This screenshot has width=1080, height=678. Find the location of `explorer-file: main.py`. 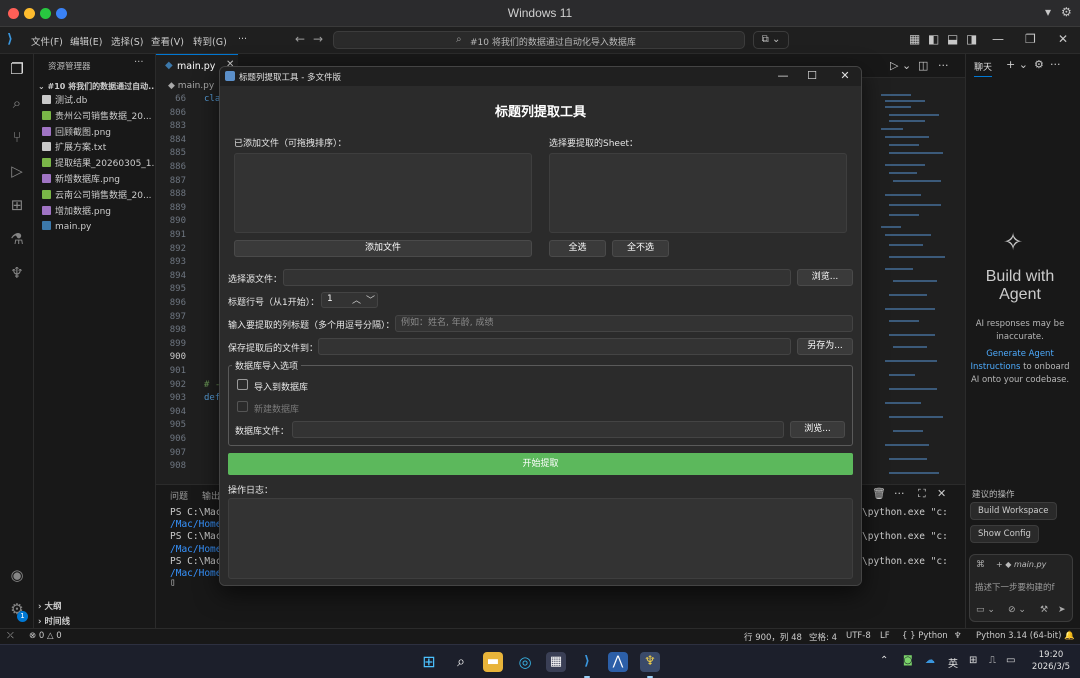

explorer-file: main.py is located at coordinates (94, 227).